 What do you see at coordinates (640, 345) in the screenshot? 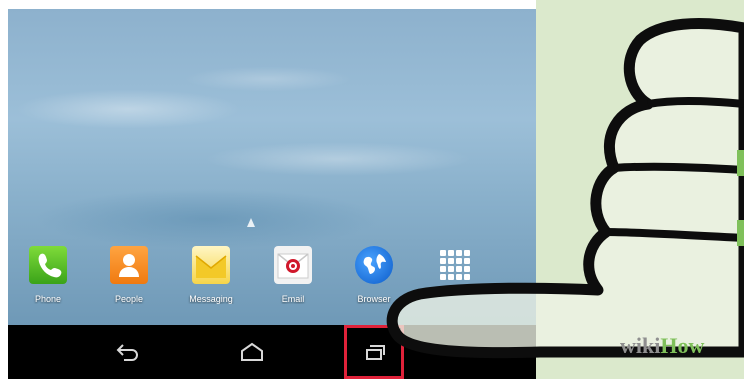
I see `watermark-part1: wiki` at bounding box center [640, 345].